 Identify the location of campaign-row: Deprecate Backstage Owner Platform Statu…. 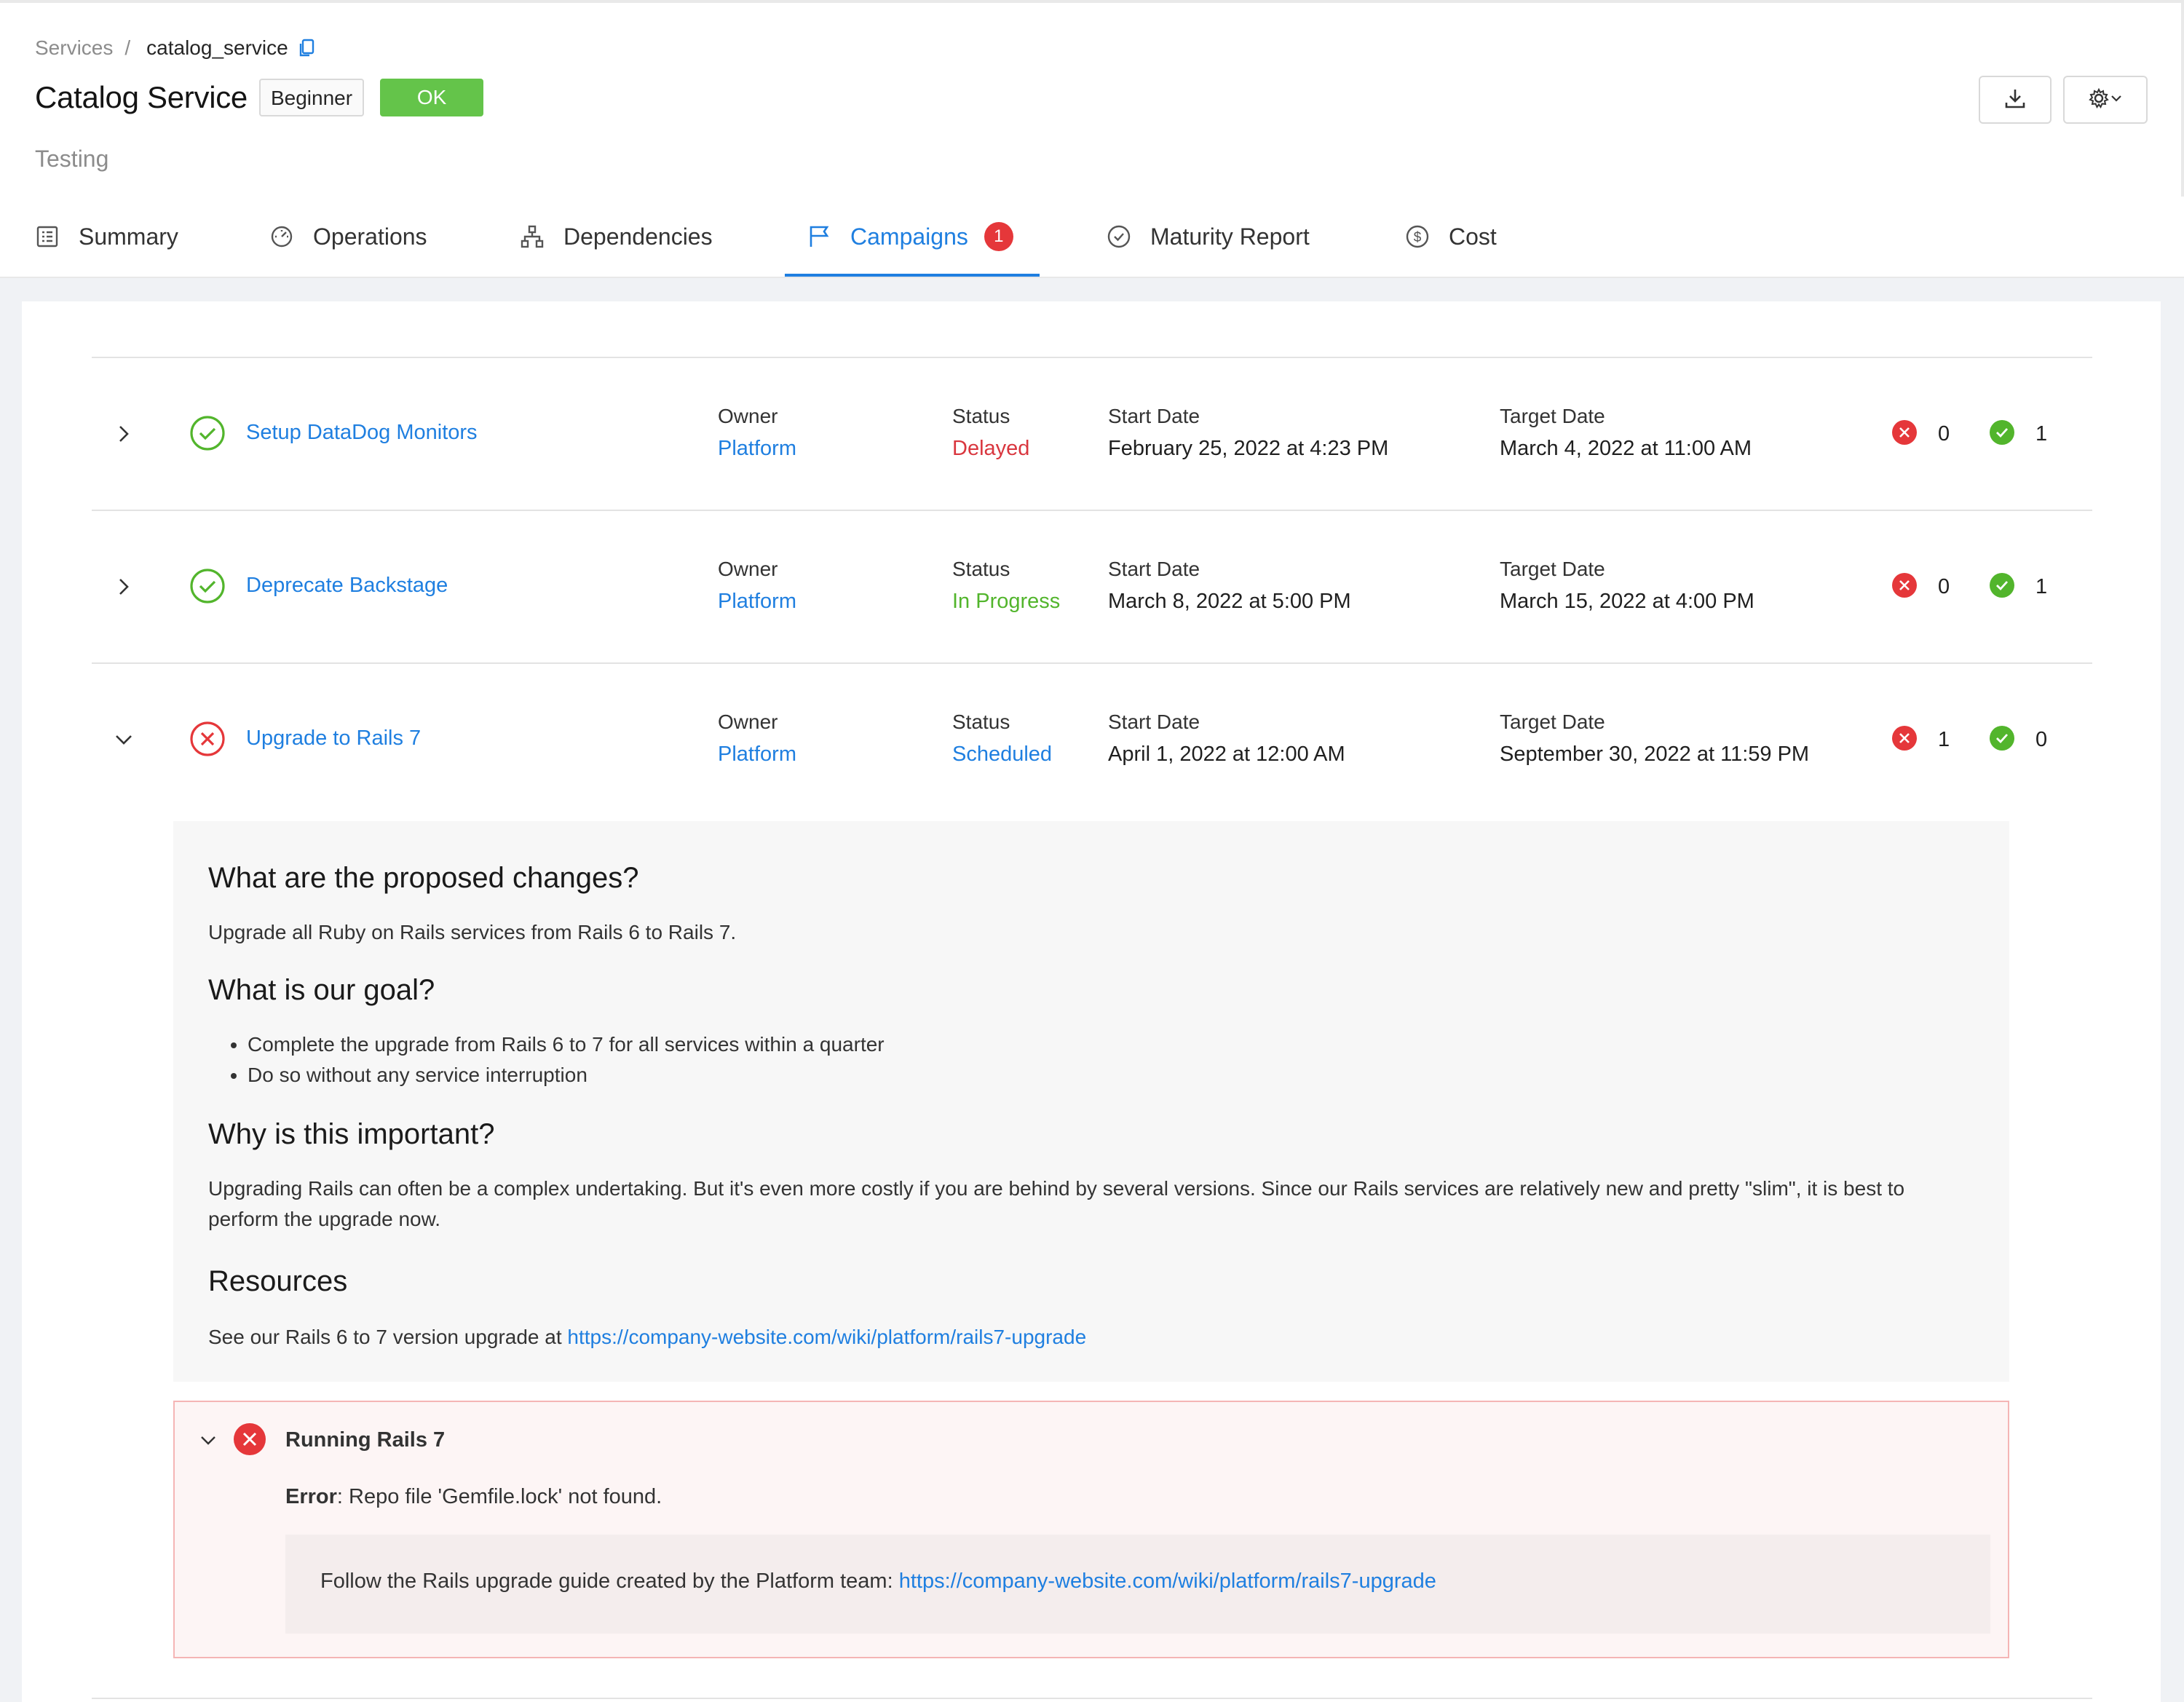
(1092, 587).